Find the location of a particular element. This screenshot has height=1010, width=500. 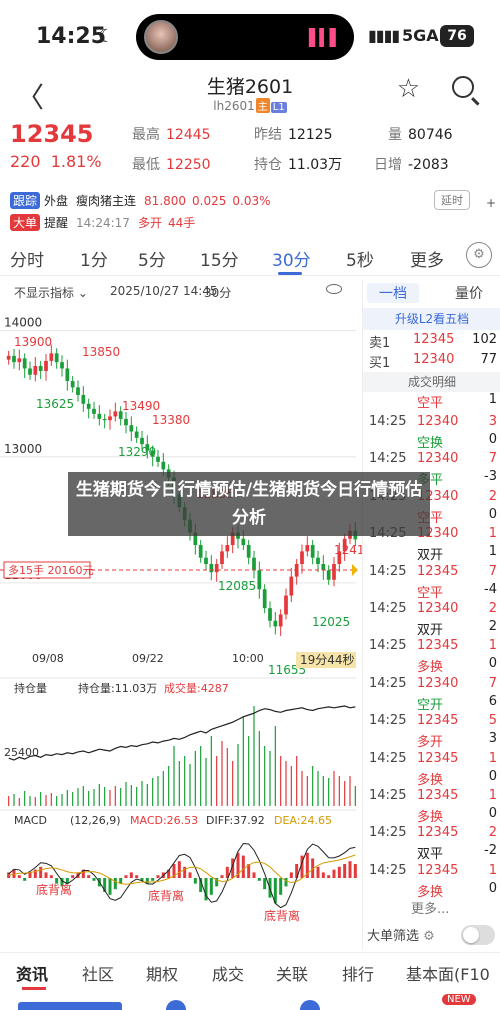

indicator-select: 不显示指标 ⌄ is located at coordinates (51, 292).